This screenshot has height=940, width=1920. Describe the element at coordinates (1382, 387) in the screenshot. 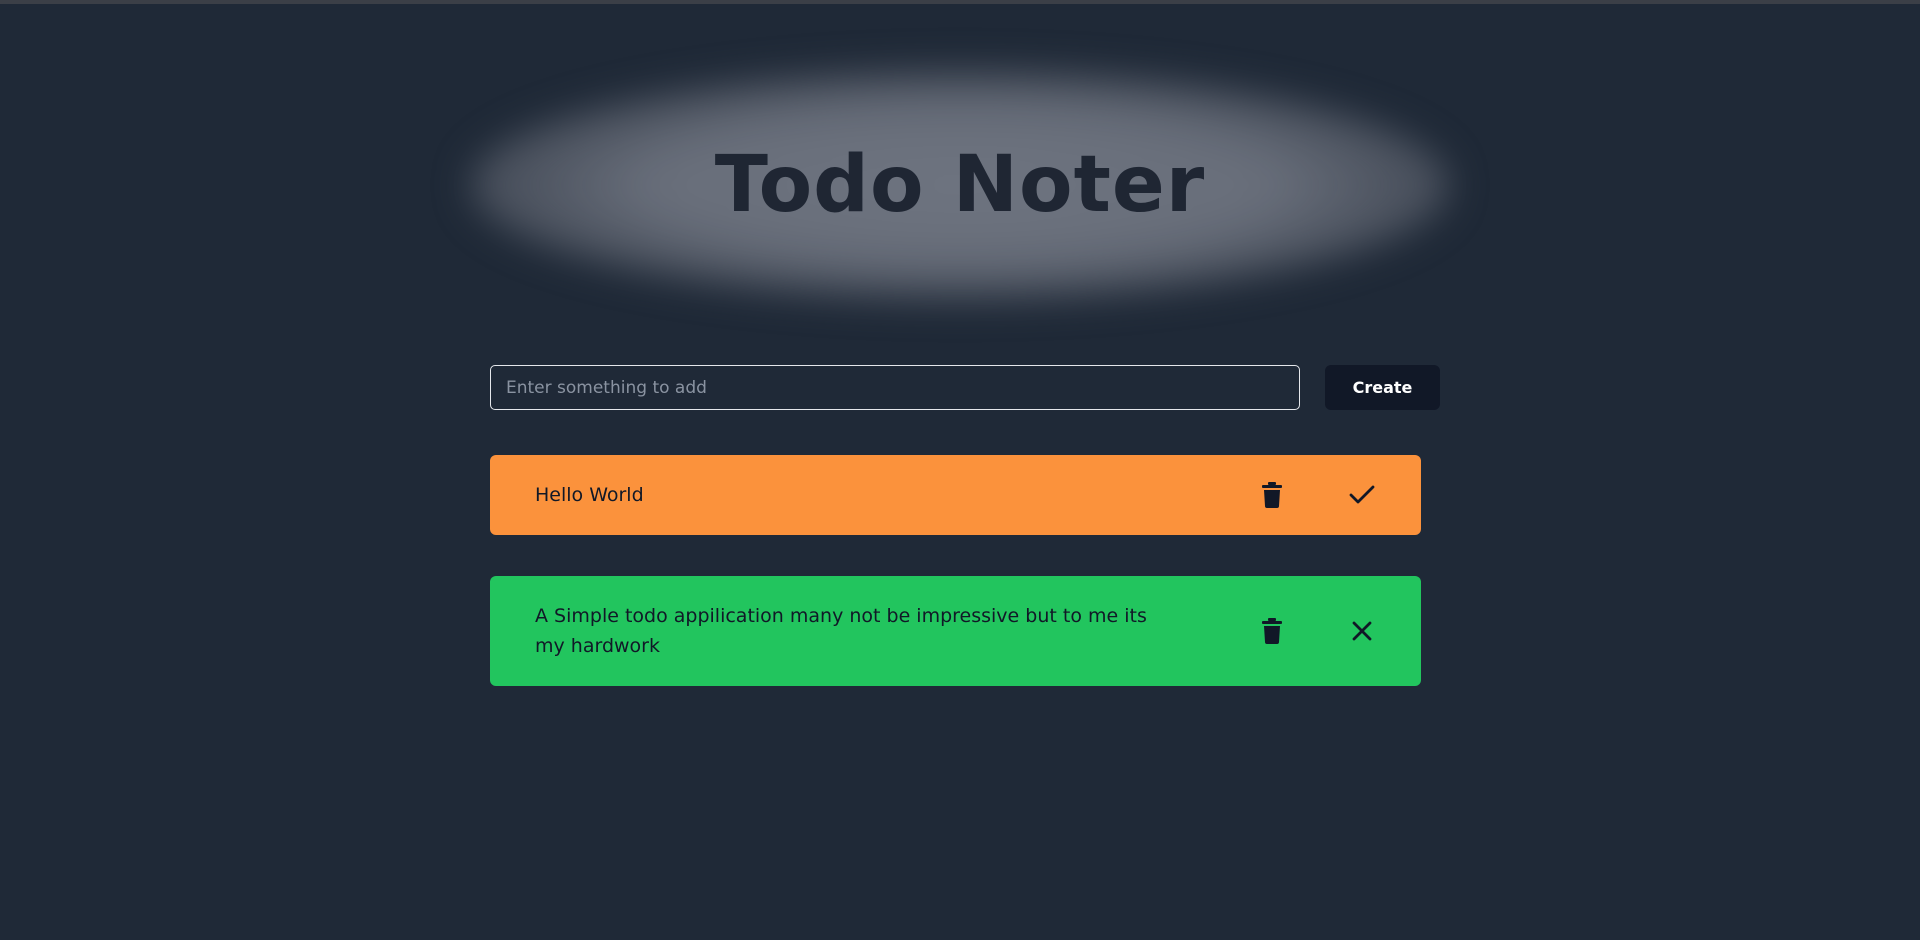

I see `create-button: Create` at that location.